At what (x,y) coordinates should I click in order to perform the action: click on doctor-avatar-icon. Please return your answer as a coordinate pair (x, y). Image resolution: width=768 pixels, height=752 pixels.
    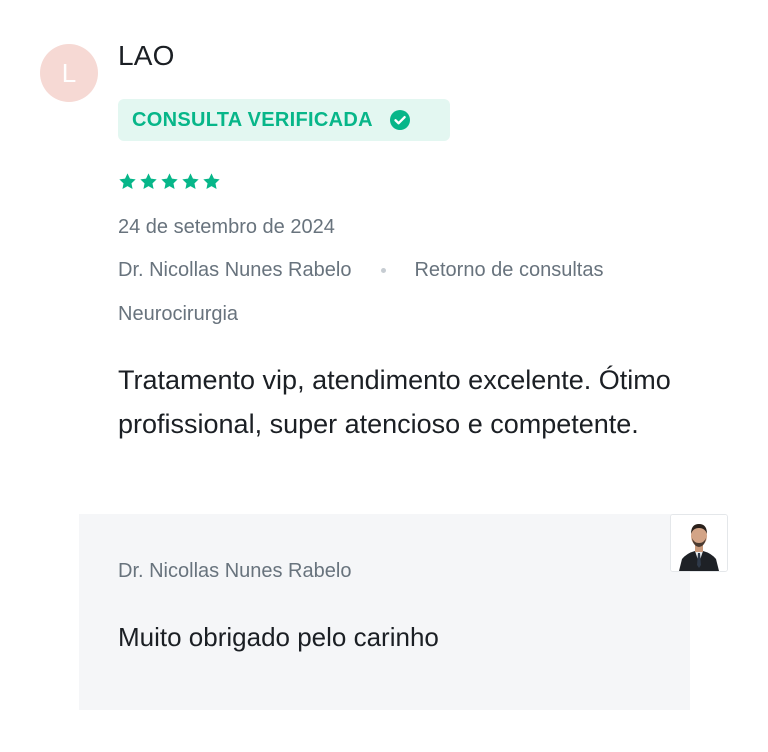
    Looking at the image, I should click on (699, 543).